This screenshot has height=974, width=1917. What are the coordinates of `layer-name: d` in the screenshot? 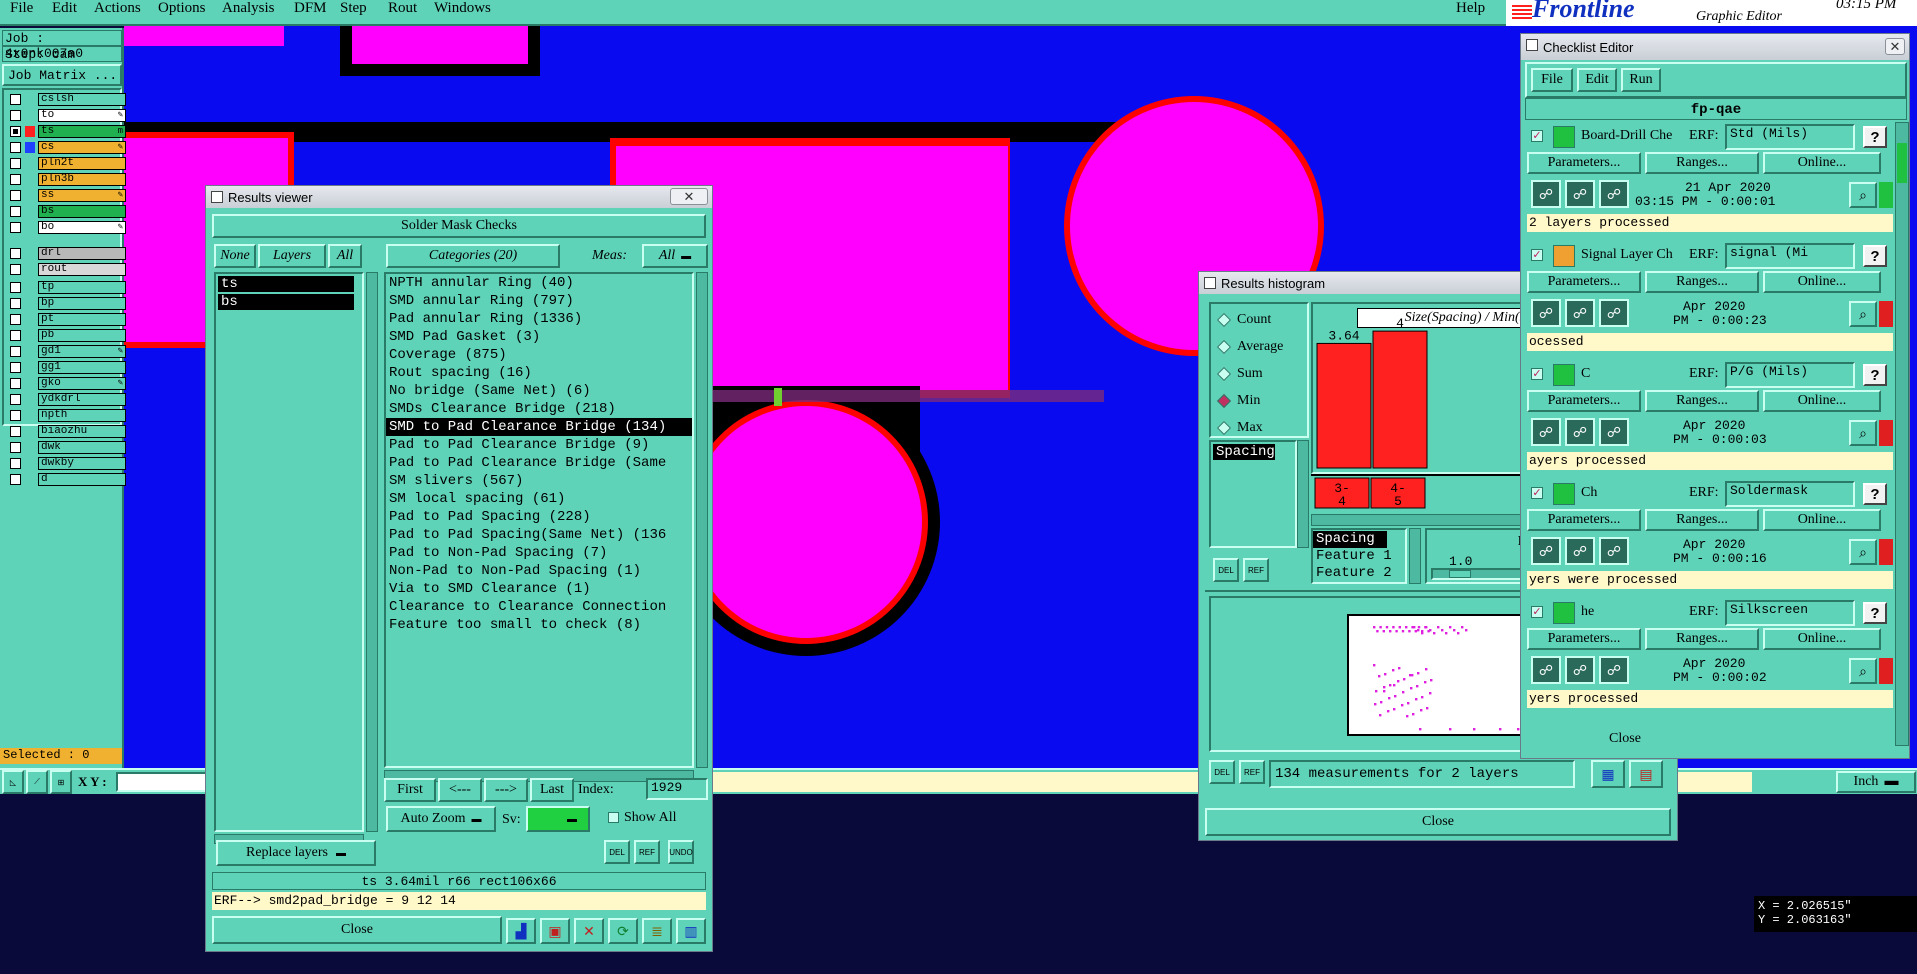 It's located at (82, 479).